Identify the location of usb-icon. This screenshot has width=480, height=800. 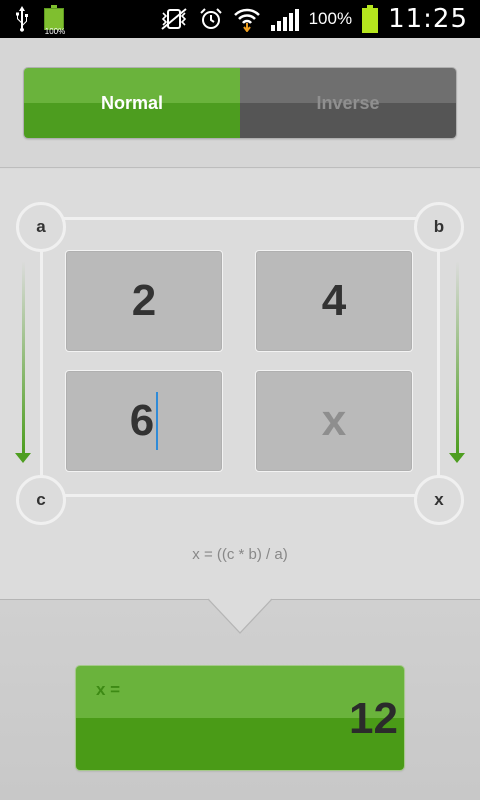
(22, 19).